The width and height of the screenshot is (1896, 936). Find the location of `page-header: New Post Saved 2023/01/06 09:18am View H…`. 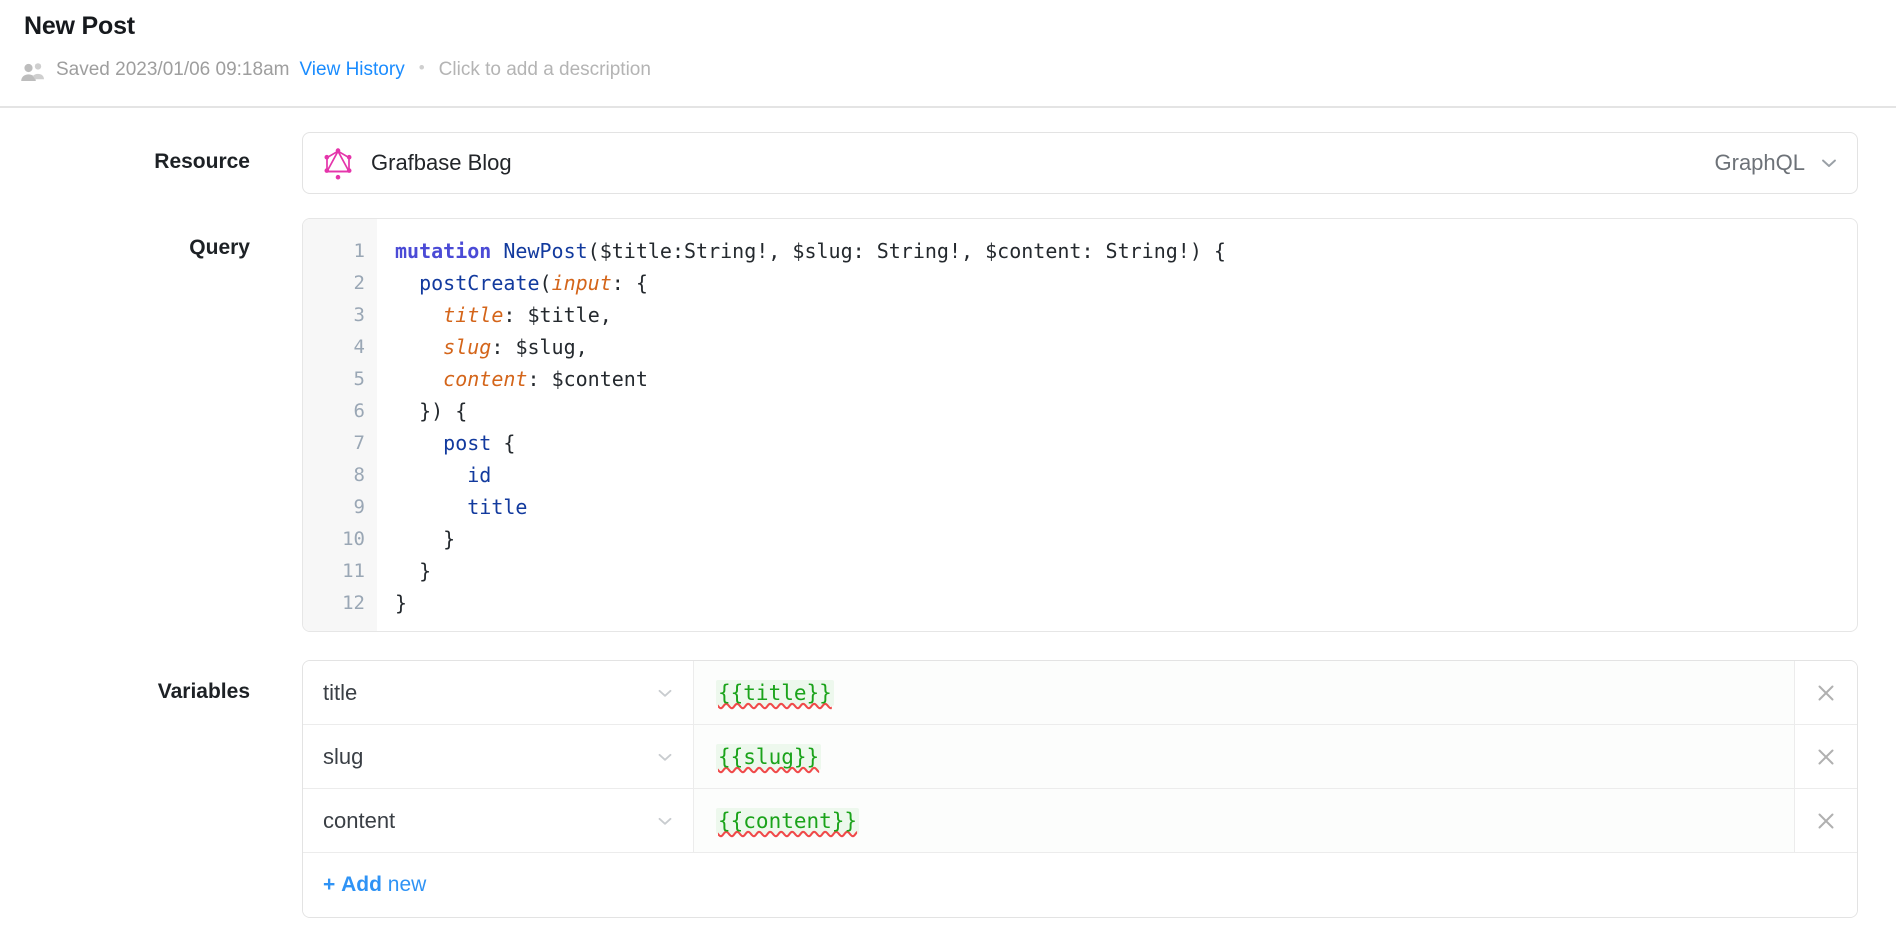

page-header: New Post Saved 2023/01/06 09:18am View H… is located at coordinates (948, 54).